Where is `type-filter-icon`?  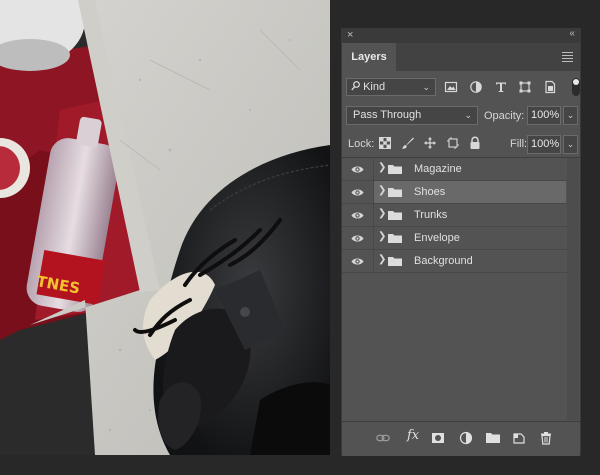 type-filter-icon is located at coordinates (501, 87).